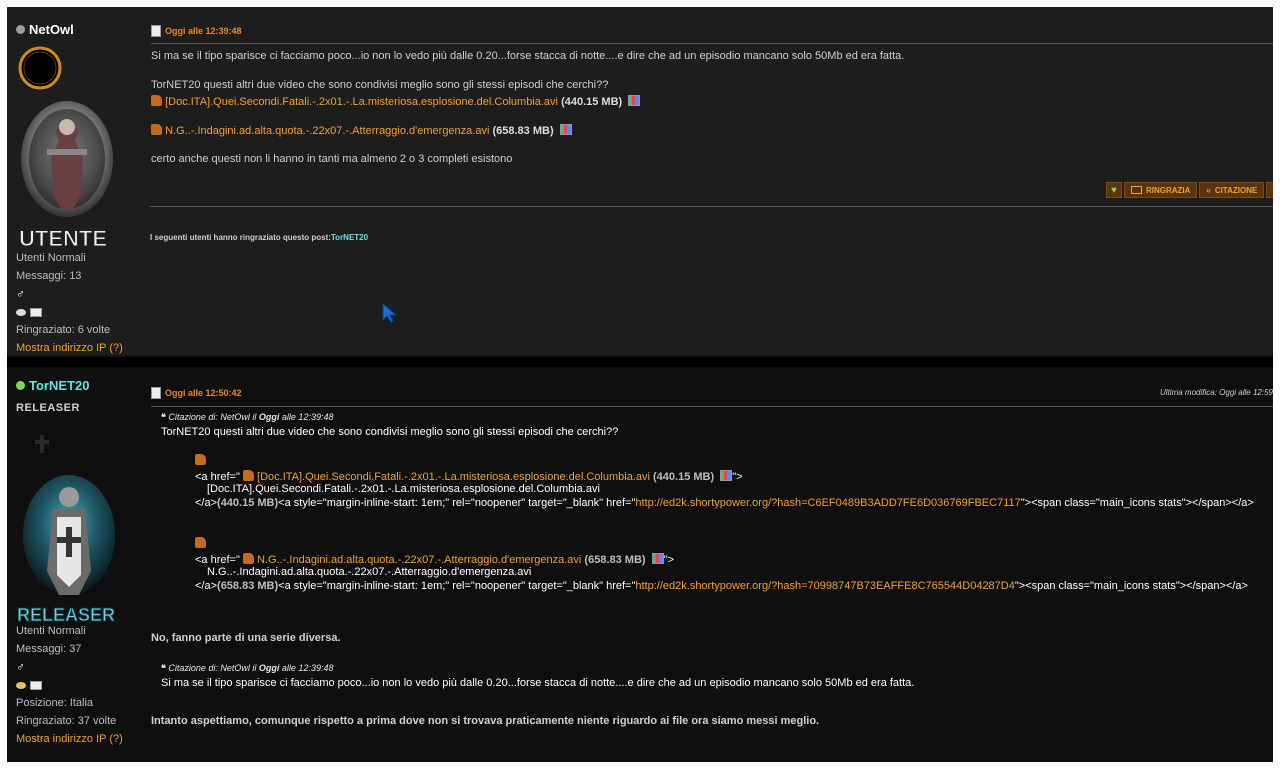 The image size is (1280, 769). Describe the element at coordinates (55, 703) in the screenshot. I see `location: Posizione: Italia` at that location.